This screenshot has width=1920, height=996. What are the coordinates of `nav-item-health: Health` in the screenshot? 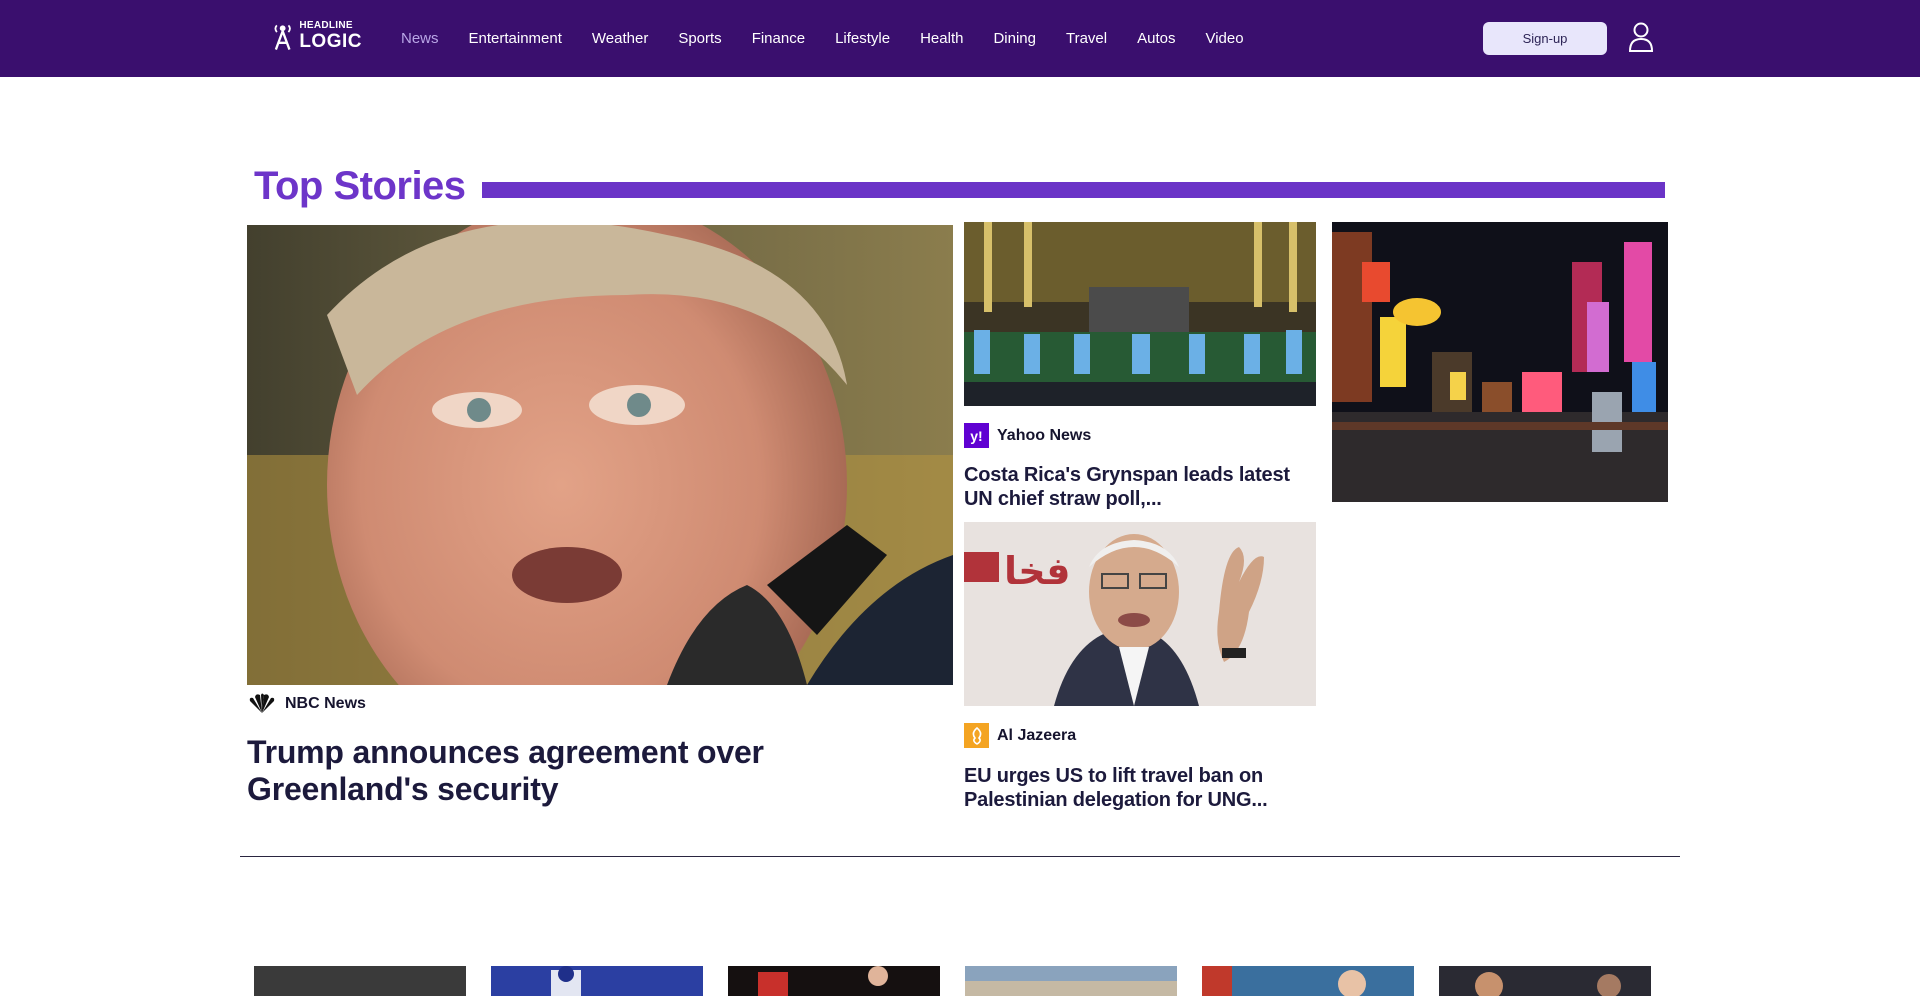 It's located at (941, 38).